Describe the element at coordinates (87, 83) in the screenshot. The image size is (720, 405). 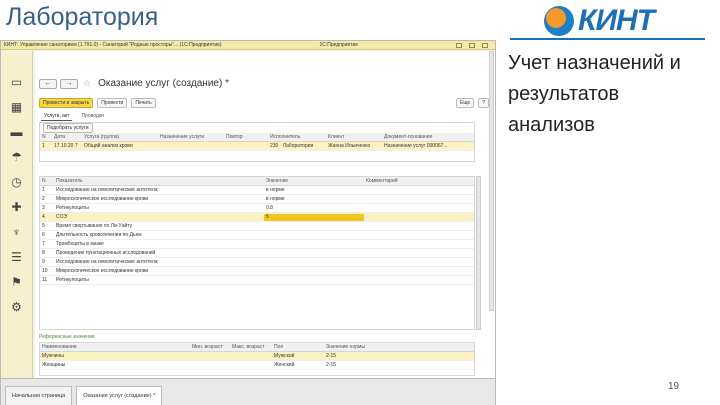
I see `favorite-star-icon: ☆` at that location.